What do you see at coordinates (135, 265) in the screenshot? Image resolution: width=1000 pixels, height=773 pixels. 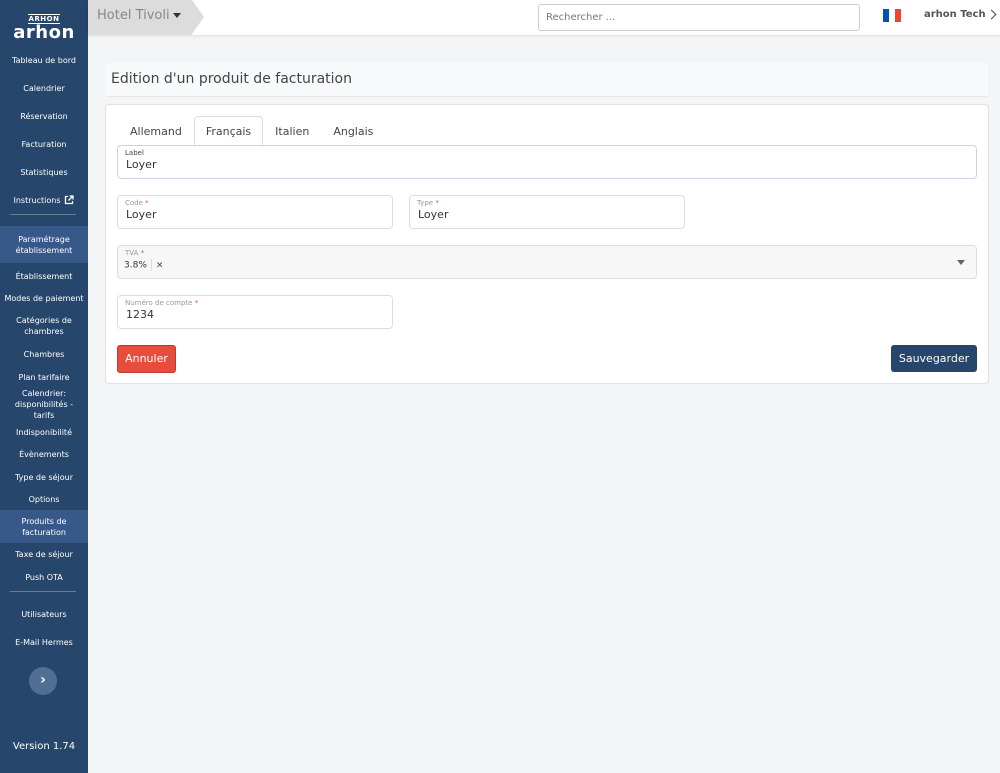 I see `tva-tag-value: 3.8%` at bounding box center [135, 265].